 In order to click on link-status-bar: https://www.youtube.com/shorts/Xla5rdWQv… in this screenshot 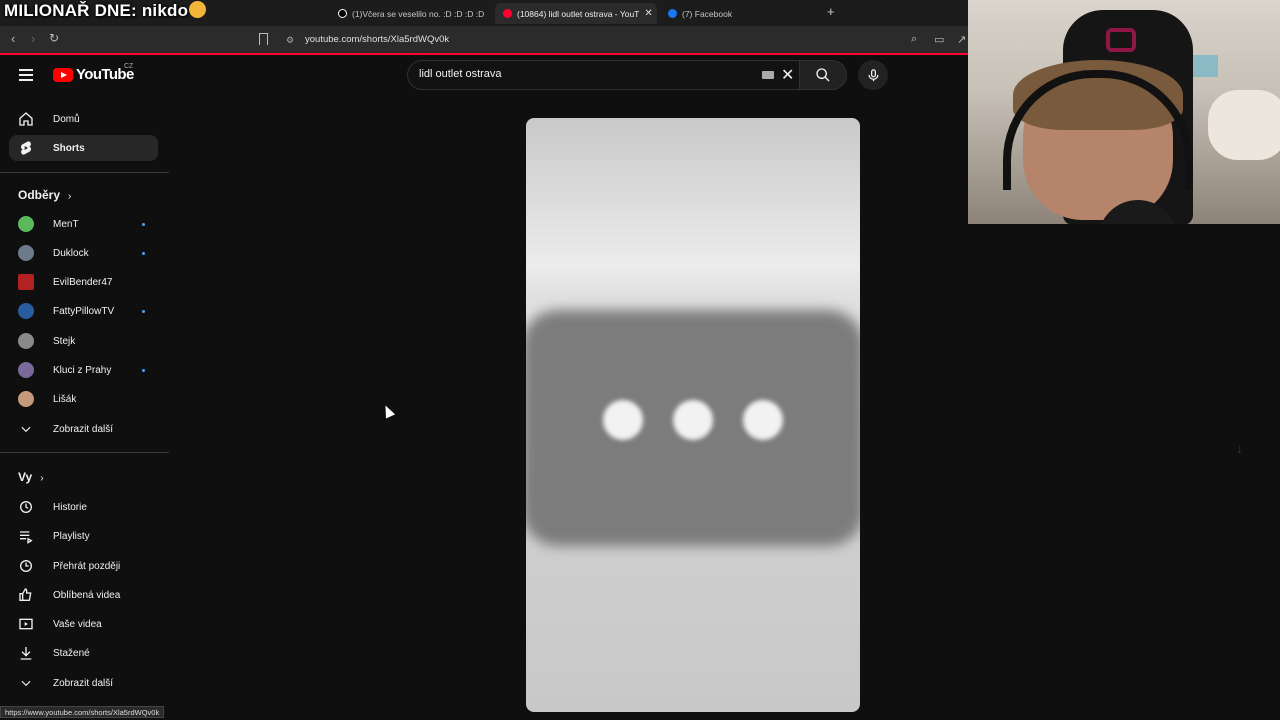, I will do `click(82, 712)`.